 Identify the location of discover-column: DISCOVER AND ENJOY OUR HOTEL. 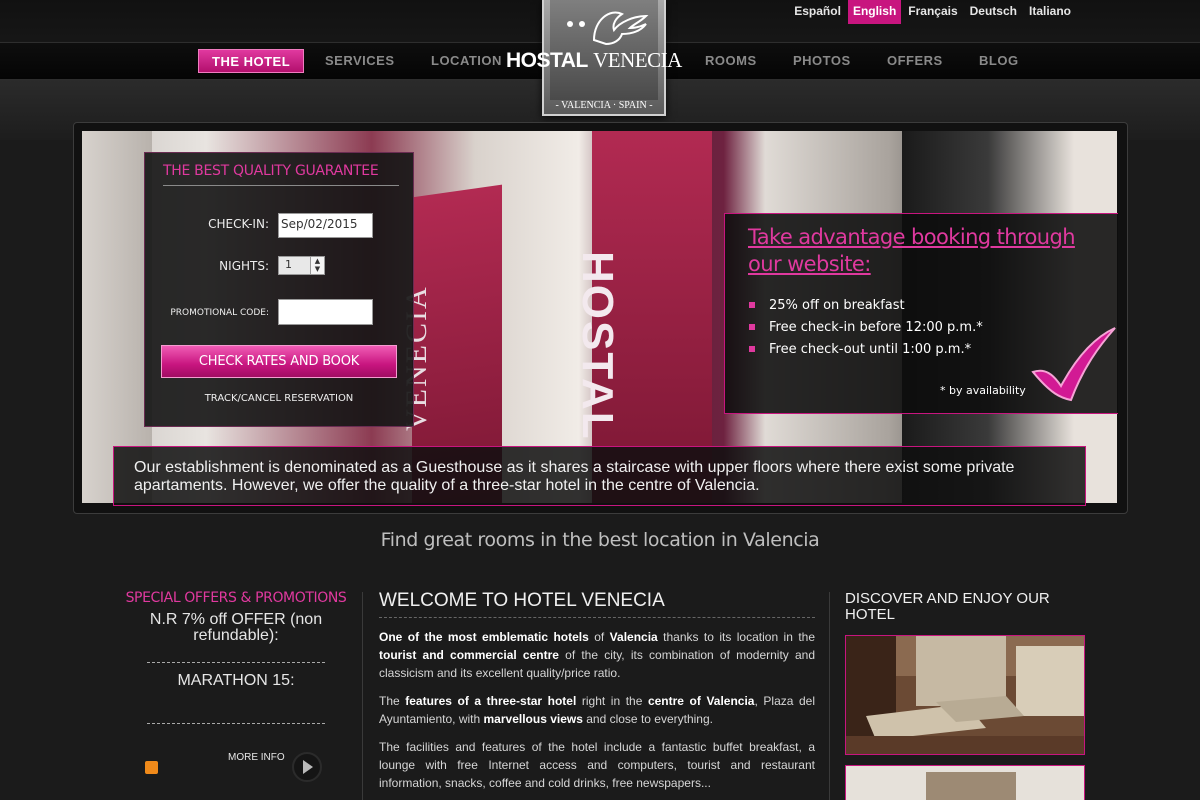
(965, 695).